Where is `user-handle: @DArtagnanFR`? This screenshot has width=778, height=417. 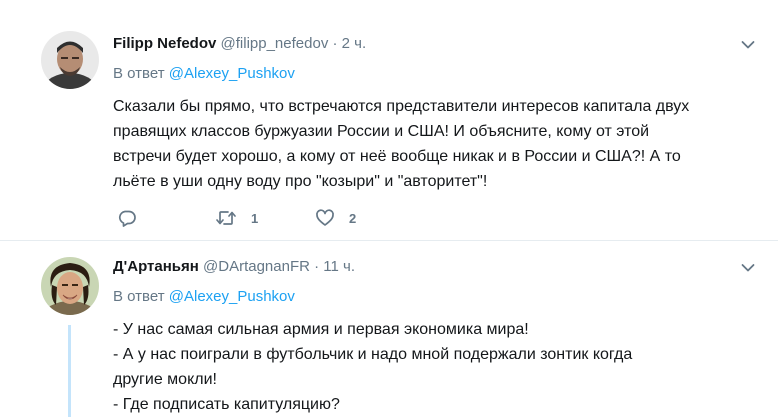 user-handle: @DArtagnanFR is located at coordinates (256, 266).